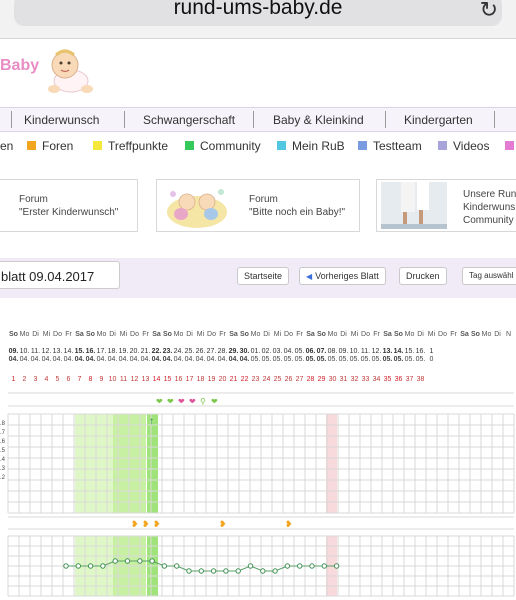 This screenshot has height=600, width=516. Describe the element at coordinates (189, 120) in the screenshot. I see `nav-item-schwangerschaft: Schwangerschaft` at that location.